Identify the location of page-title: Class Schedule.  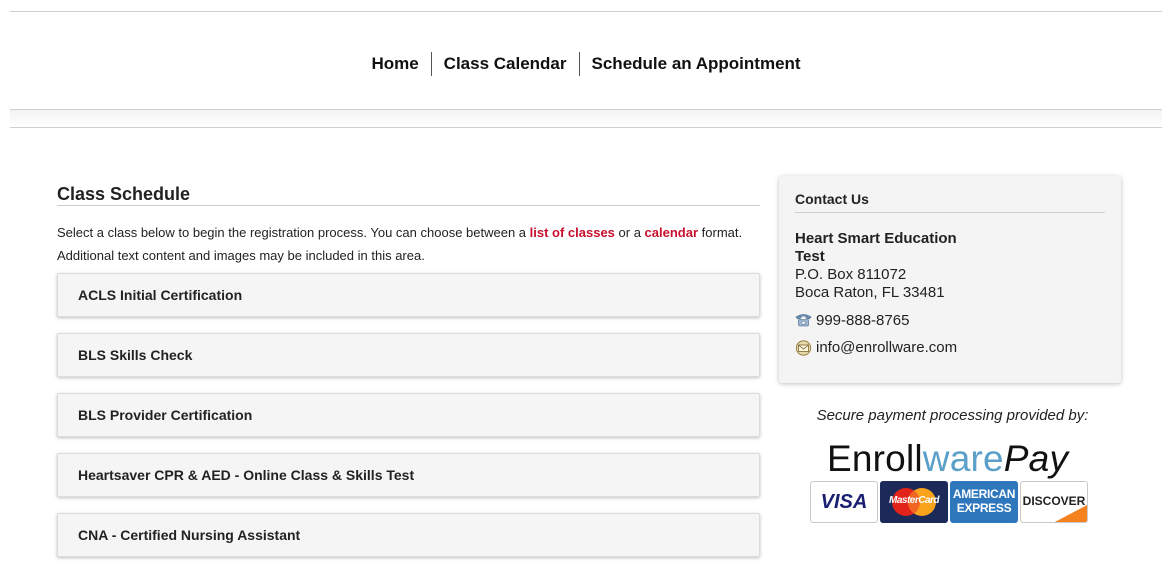
(408, 193).